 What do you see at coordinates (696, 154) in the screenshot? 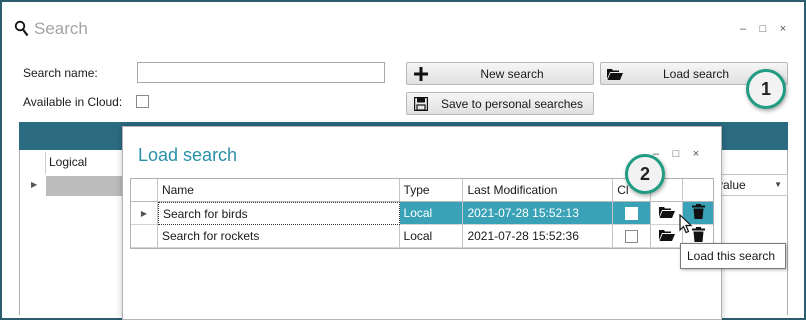
I see `dialog-close-icon: ×` at bounding box center [696, 154].